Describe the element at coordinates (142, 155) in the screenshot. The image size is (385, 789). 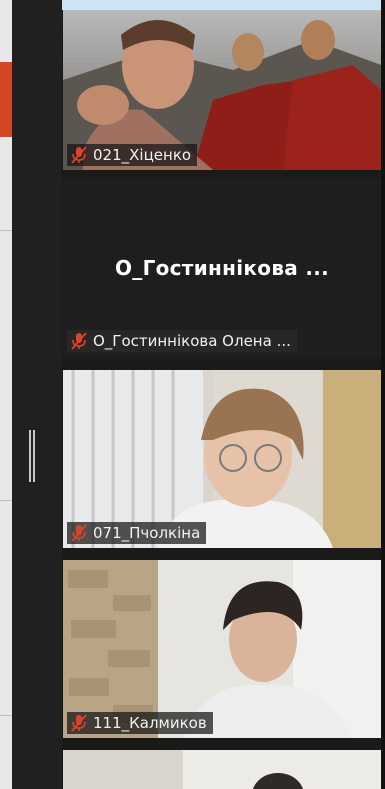
I see `participant-name: 021_Хіценко` at that location.